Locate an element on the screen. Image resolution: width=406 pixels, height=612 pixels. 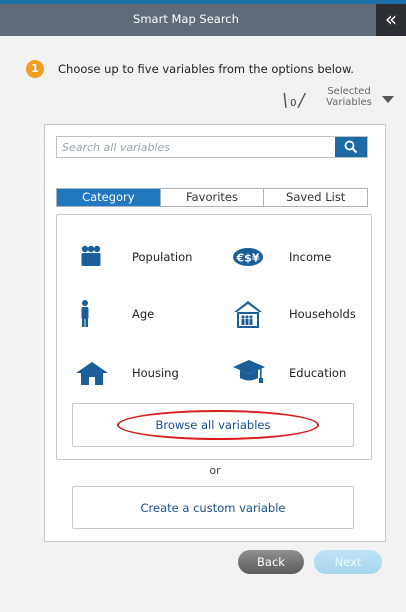
create-custom-variable-button: Create a custom variable is located at coordinates (213, 507).